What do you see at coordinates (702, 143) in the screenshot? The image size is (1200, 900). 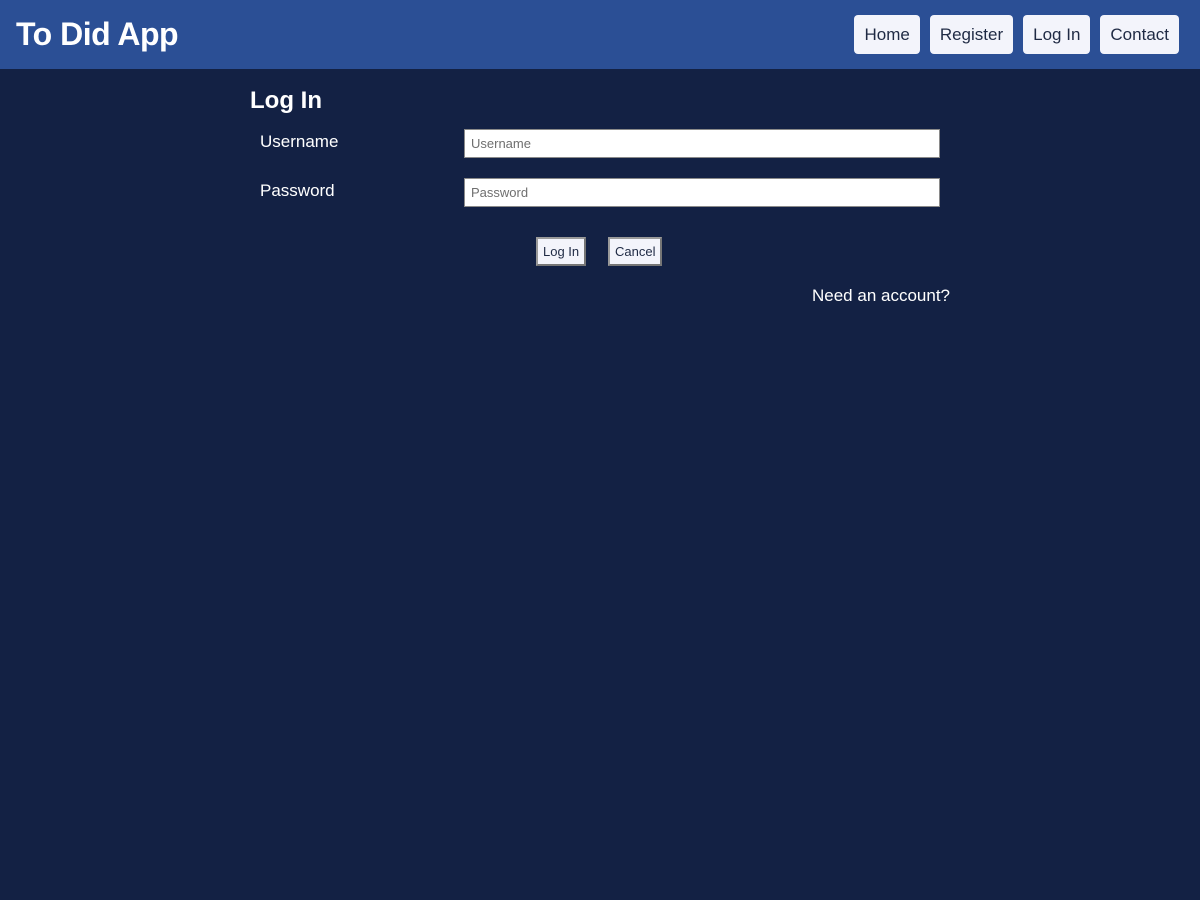 I see `username-input` at bounding box center [702, 143].